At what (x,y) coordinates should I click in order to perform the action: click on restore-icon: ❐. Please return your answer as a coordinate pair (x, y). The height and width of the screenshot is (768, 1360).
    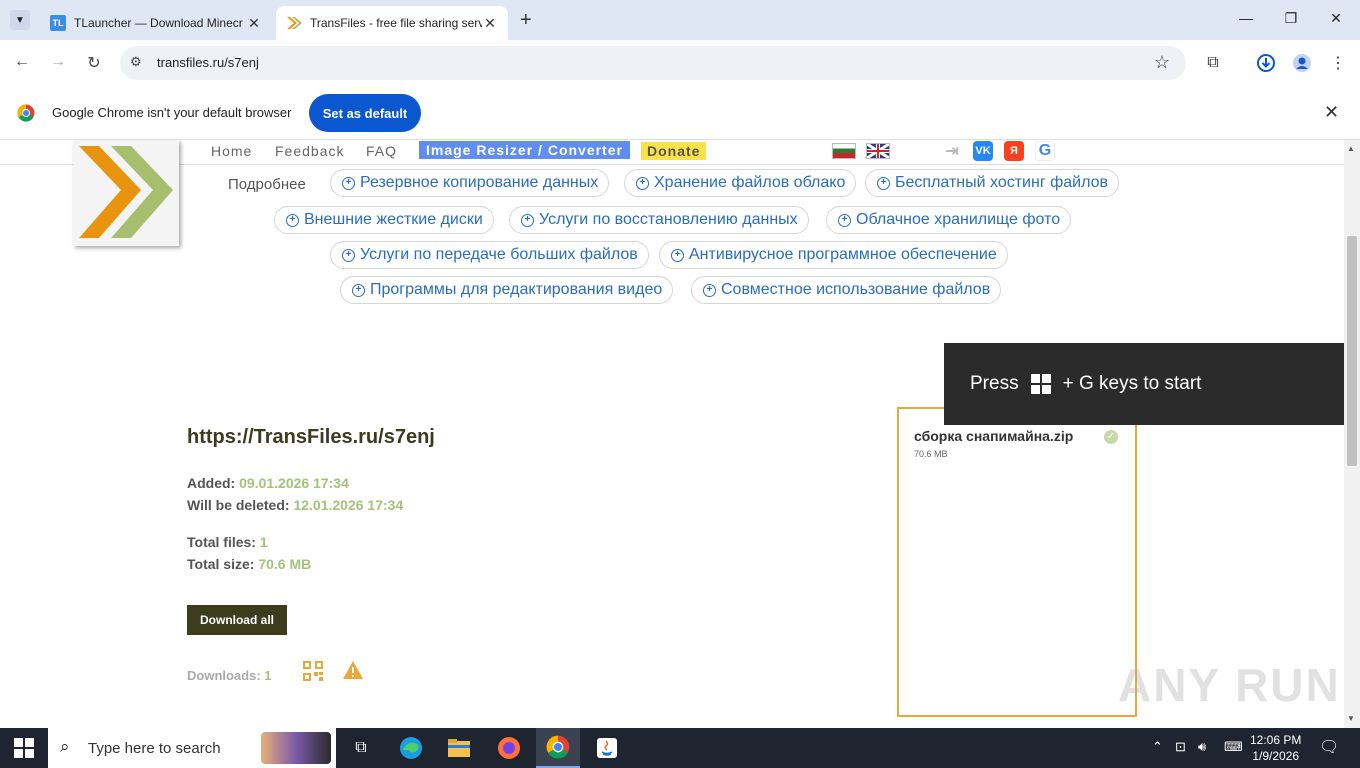
    Looking at the image, I should click on (1291, 18).